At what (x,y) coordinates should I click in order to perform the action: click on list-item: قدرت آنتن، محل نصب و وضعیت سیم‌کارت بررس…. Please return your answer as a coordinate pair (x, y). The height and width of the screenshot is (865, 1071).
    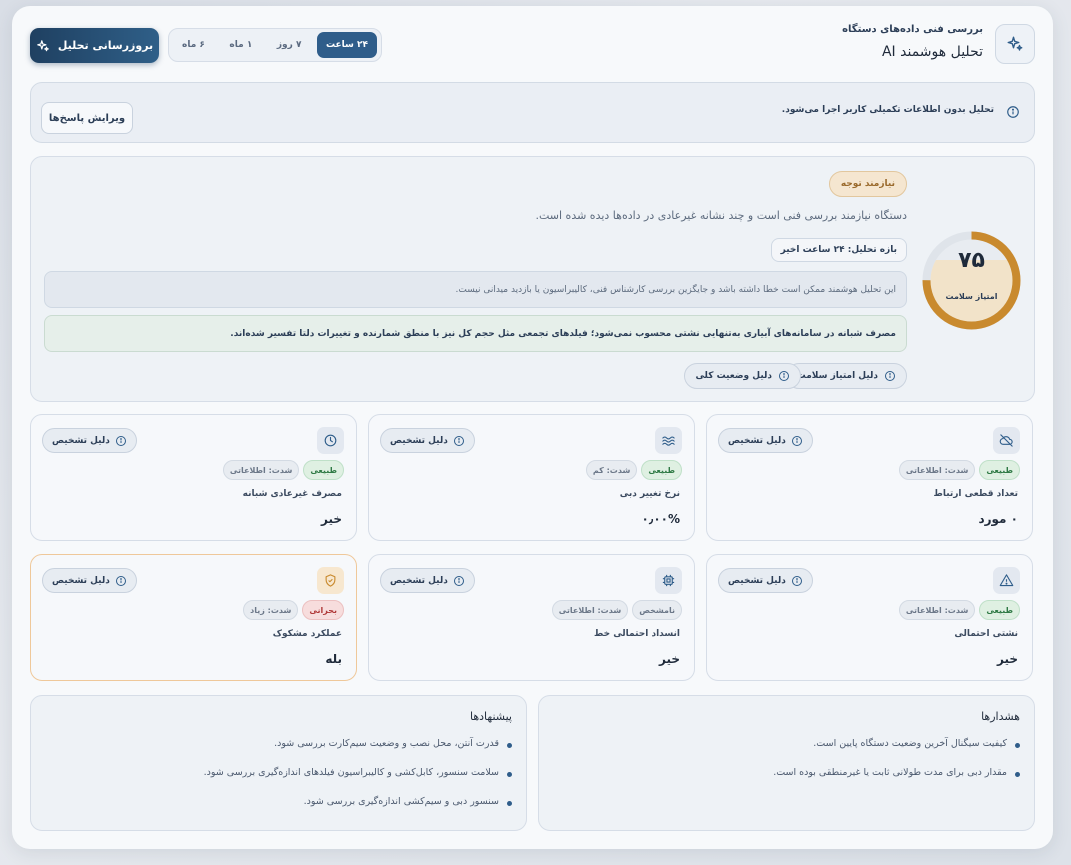
    Looking at the image, I should click on (358, 752).